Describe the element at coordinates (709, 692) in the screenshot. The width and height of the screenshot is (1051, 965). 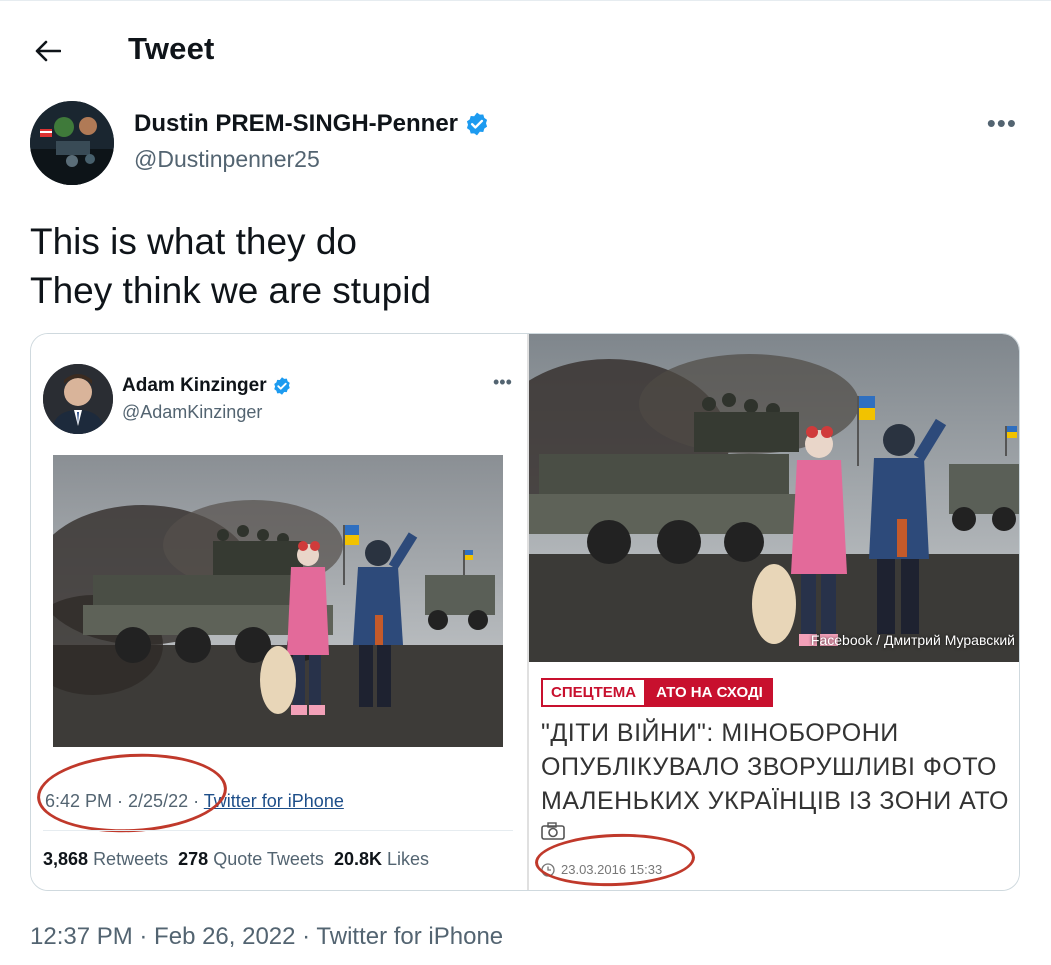
I see `tag-ato-east: АТО НА СХОДІ` at that location.